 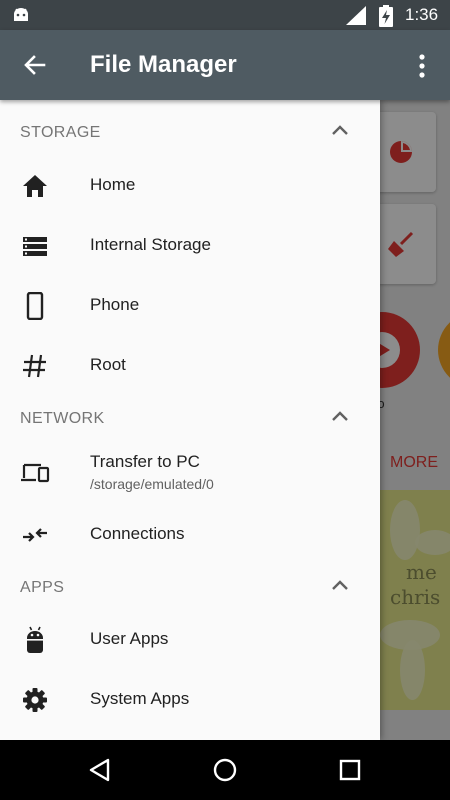 I want to click on drawer-item-label: Home, so click(x=113, y=184).